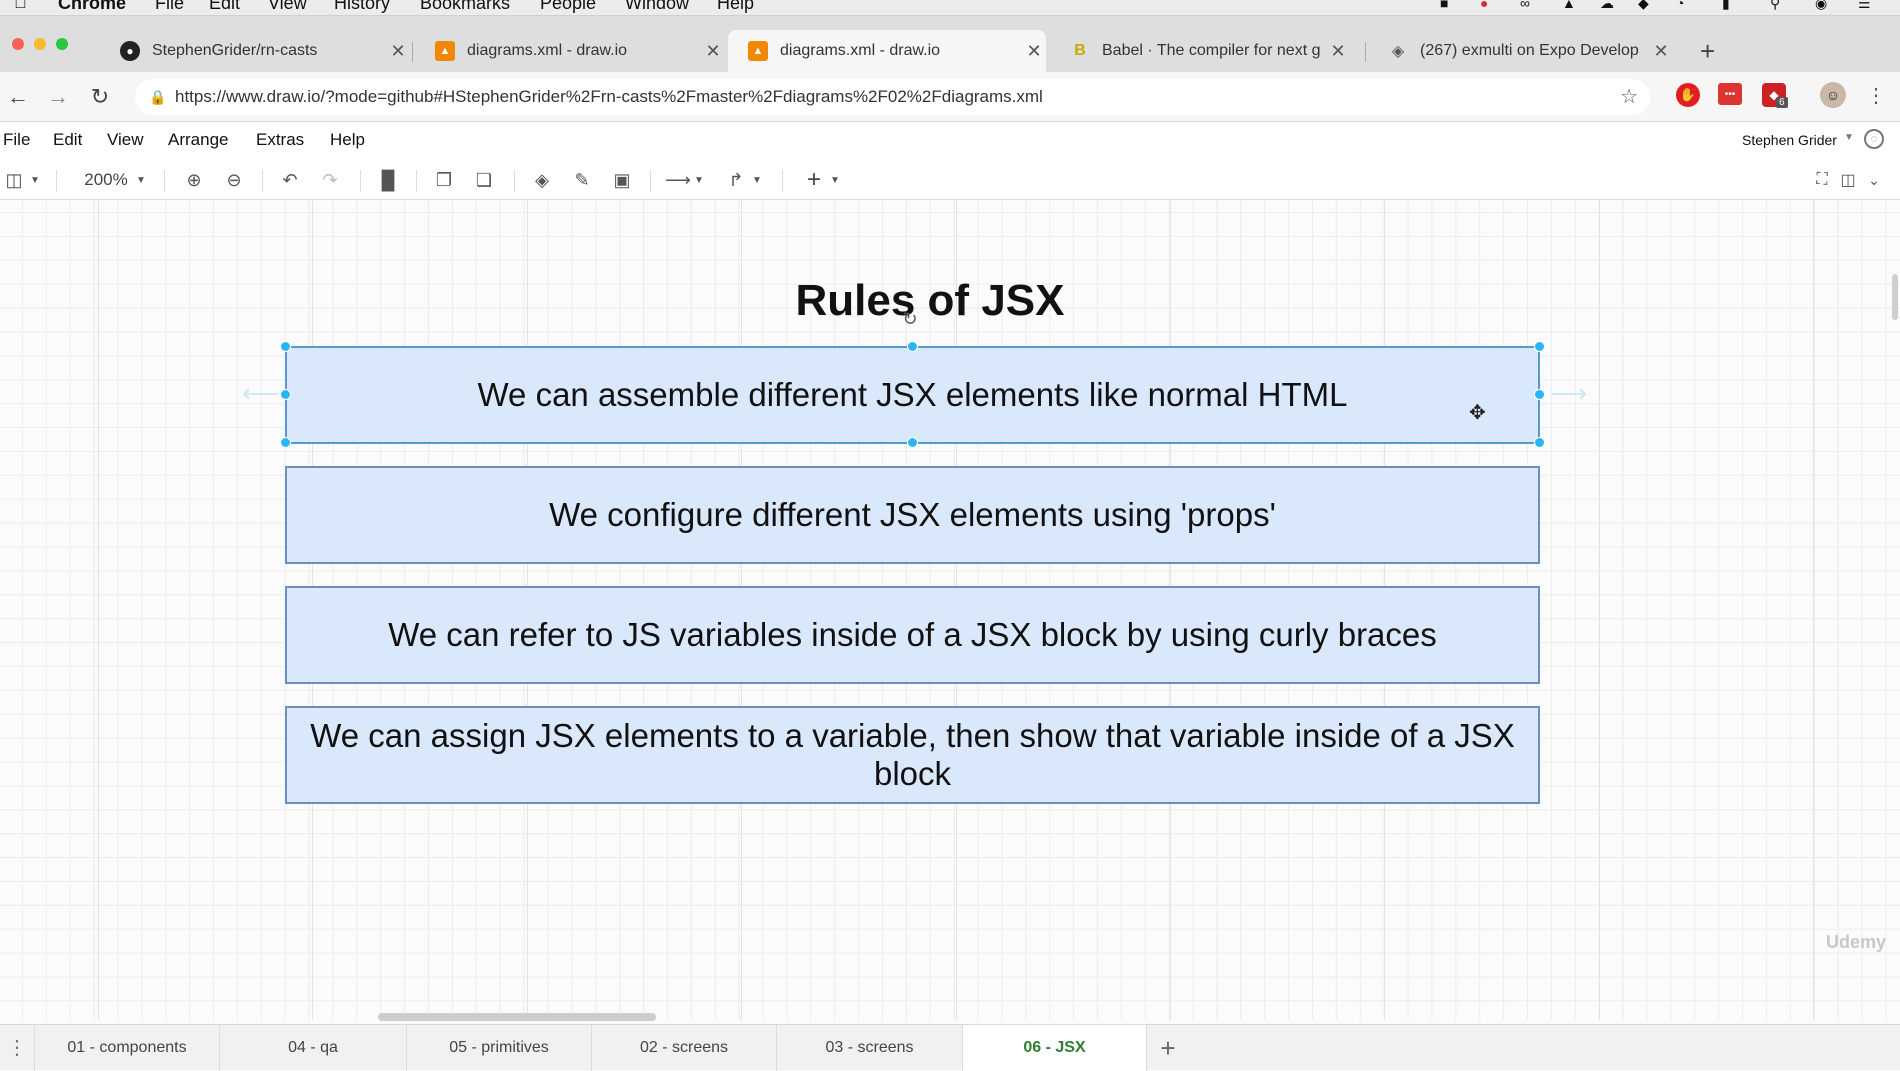  What do you see at coordinates (517, 1017) in the screenshot?
I see `horizontal-scrollbar-thumb` at bounding box center [517, 1017].